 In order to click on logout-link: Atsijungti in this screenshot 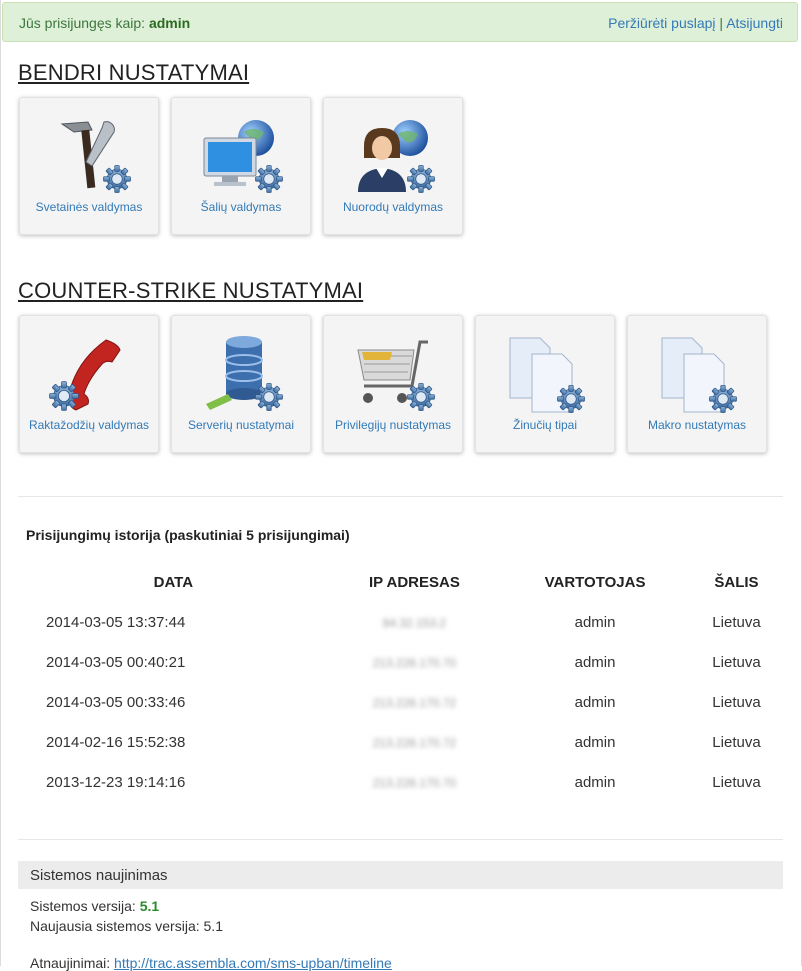, I will do `click(754, 23)`.